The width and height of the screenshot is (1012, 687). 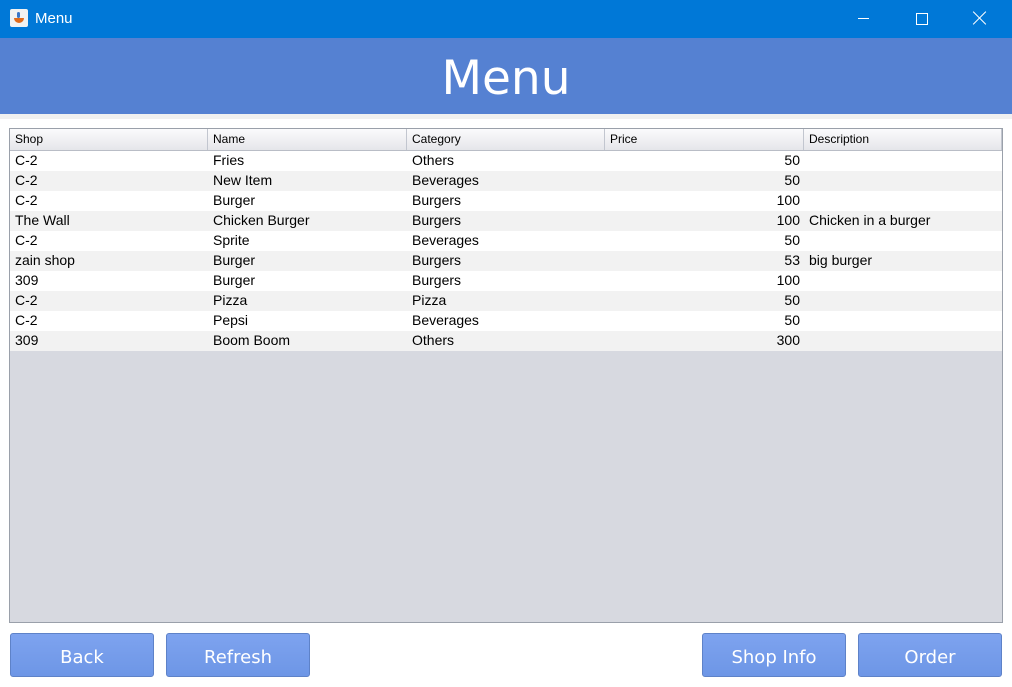 I want to click on minimize-icon, so click(x=863, y=18).